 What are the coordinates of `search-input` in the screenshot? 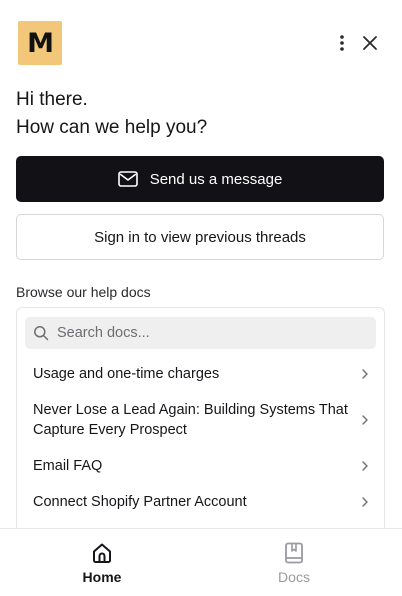 It's located at (207, 333).